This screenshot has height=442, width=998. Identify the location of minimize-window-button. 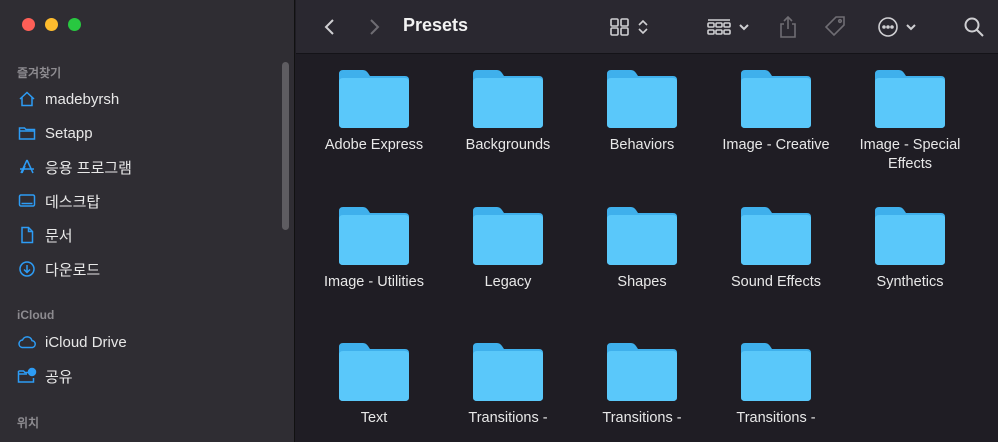
(51, 24).